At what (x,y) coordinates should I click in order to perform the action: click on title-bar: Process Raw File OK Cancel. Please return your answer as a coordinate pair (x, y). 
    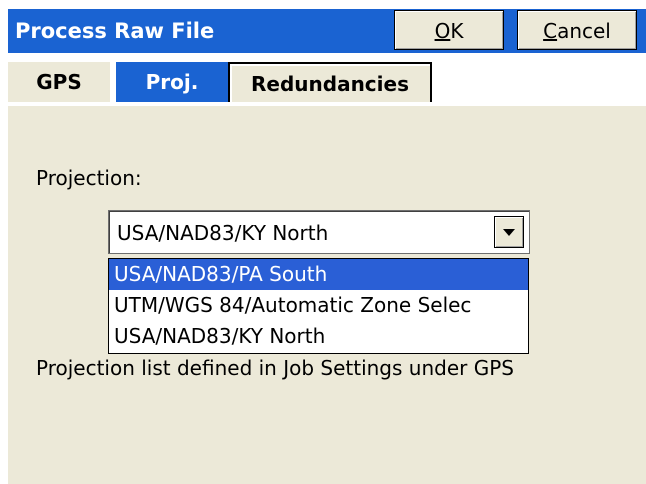
    Looking at the image, I should click on (323, 31).